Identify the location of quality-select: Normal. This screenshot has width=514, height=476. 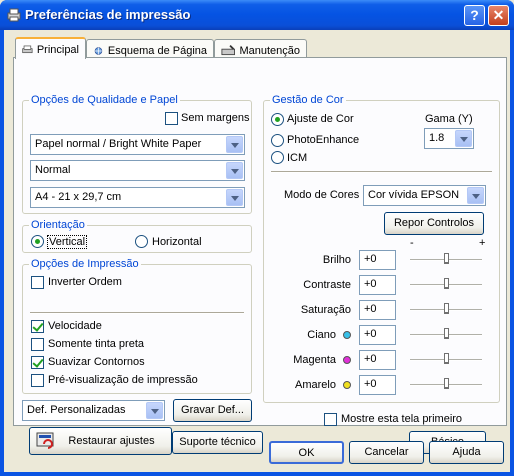
(137, 170).